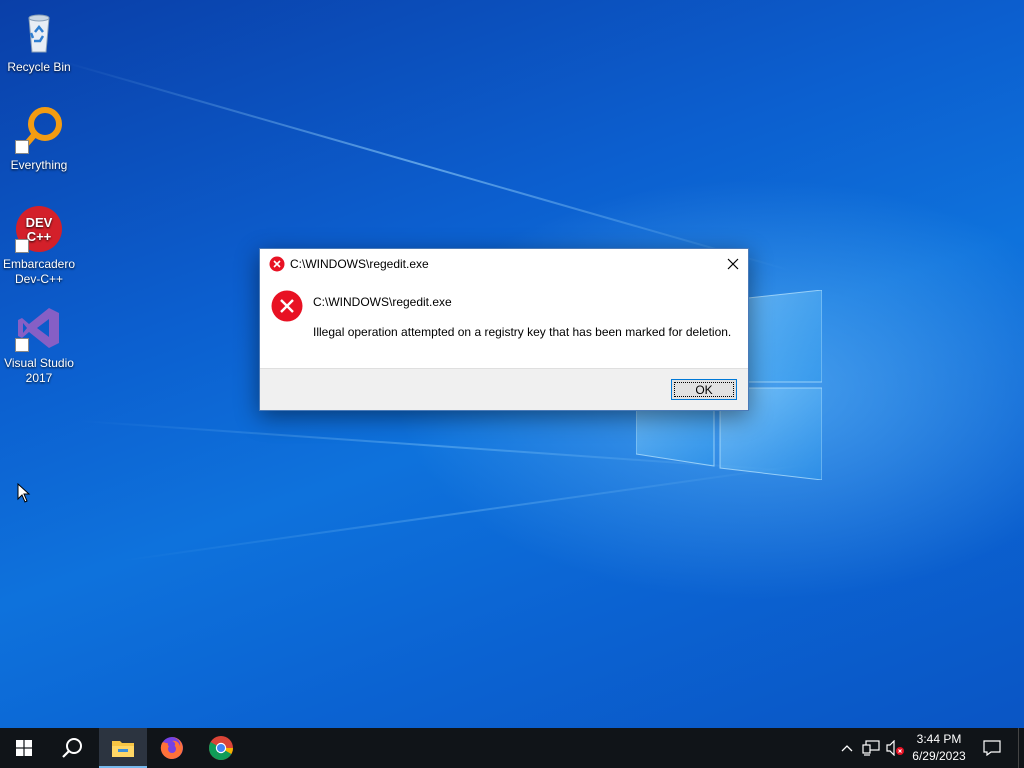 Image resolution: width=1024 pixels, height=768 pixels. I want to click on desktop-icon-visual-studio: Visual Studio 2017, so click(39, 345).